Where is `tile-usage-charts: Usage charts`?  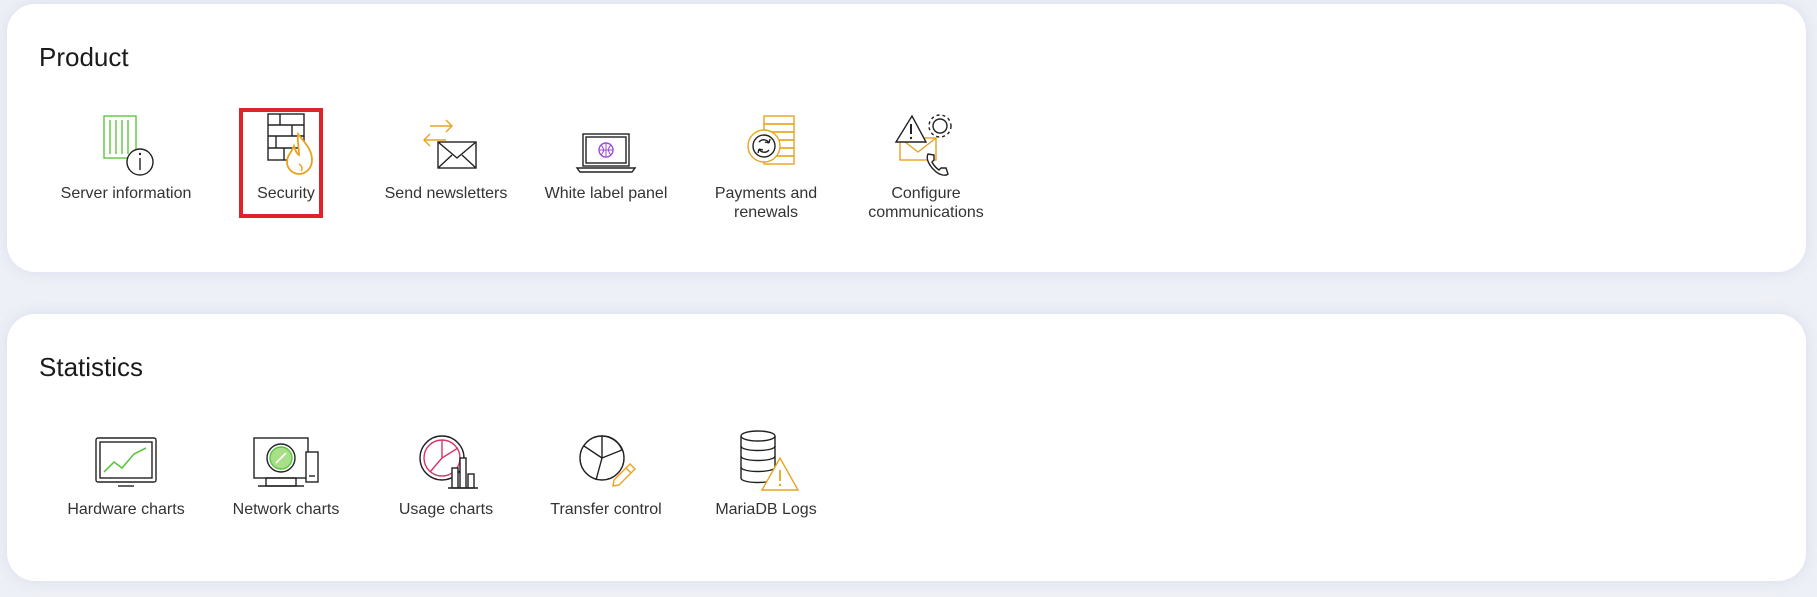
tile-usage-charts: Usage charts is located at coordinates (446, 473).